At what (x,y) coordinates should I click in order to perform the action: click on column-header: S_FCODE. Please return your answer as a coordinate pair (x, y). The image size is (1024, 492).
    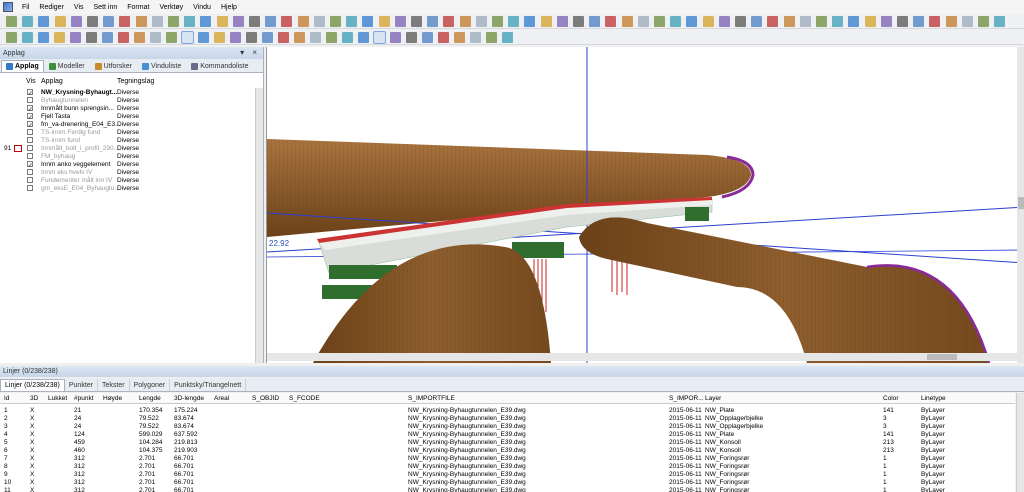
    Looking at the image, I should click on (304, 398).